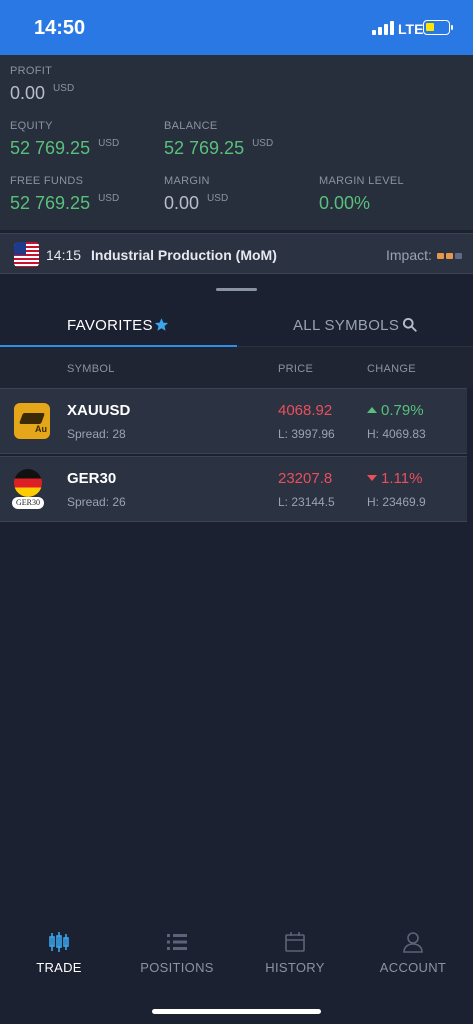 This screenshot has width=473, height=1024. Describe the element at coordinates (413, 967) in the screenshot. I see `nav-label: ACCOUNT` at that location.